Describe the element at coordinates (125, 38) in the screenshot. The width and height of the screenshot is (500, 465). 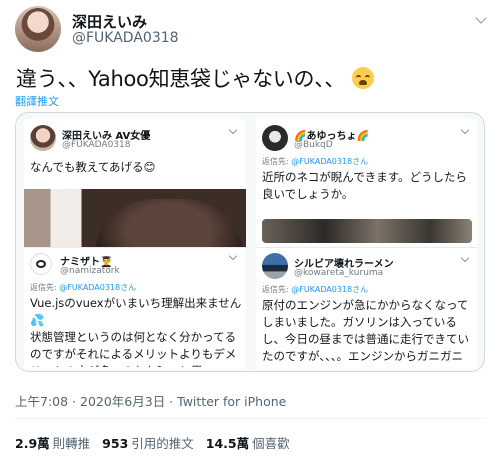
I see `author-handle: @FUKADA0318` at that location.